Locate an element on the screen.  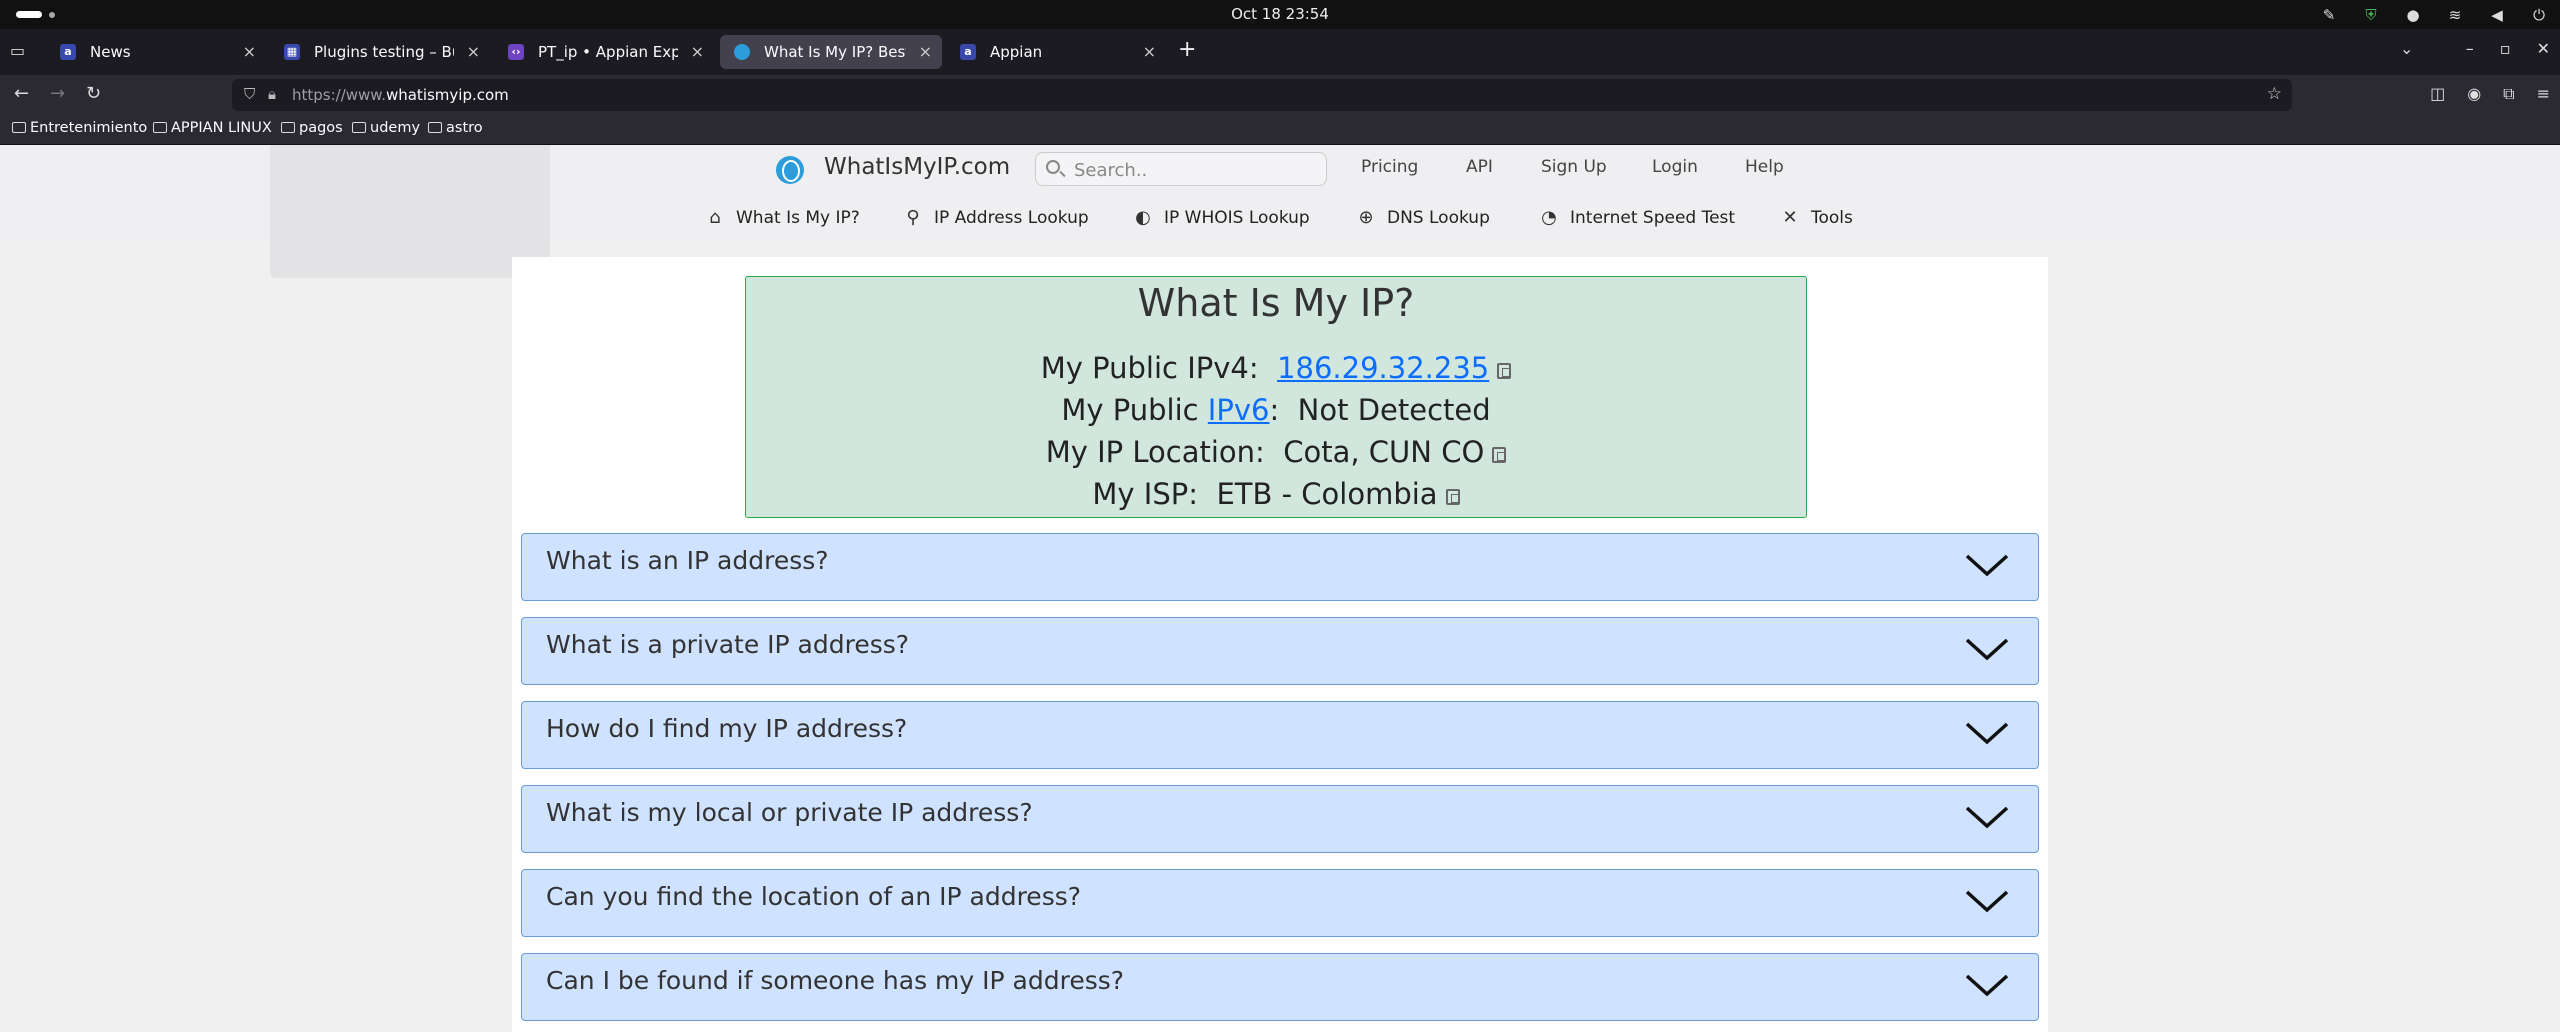
menu-icon: ≡ is located at coordinates (2543, 94).